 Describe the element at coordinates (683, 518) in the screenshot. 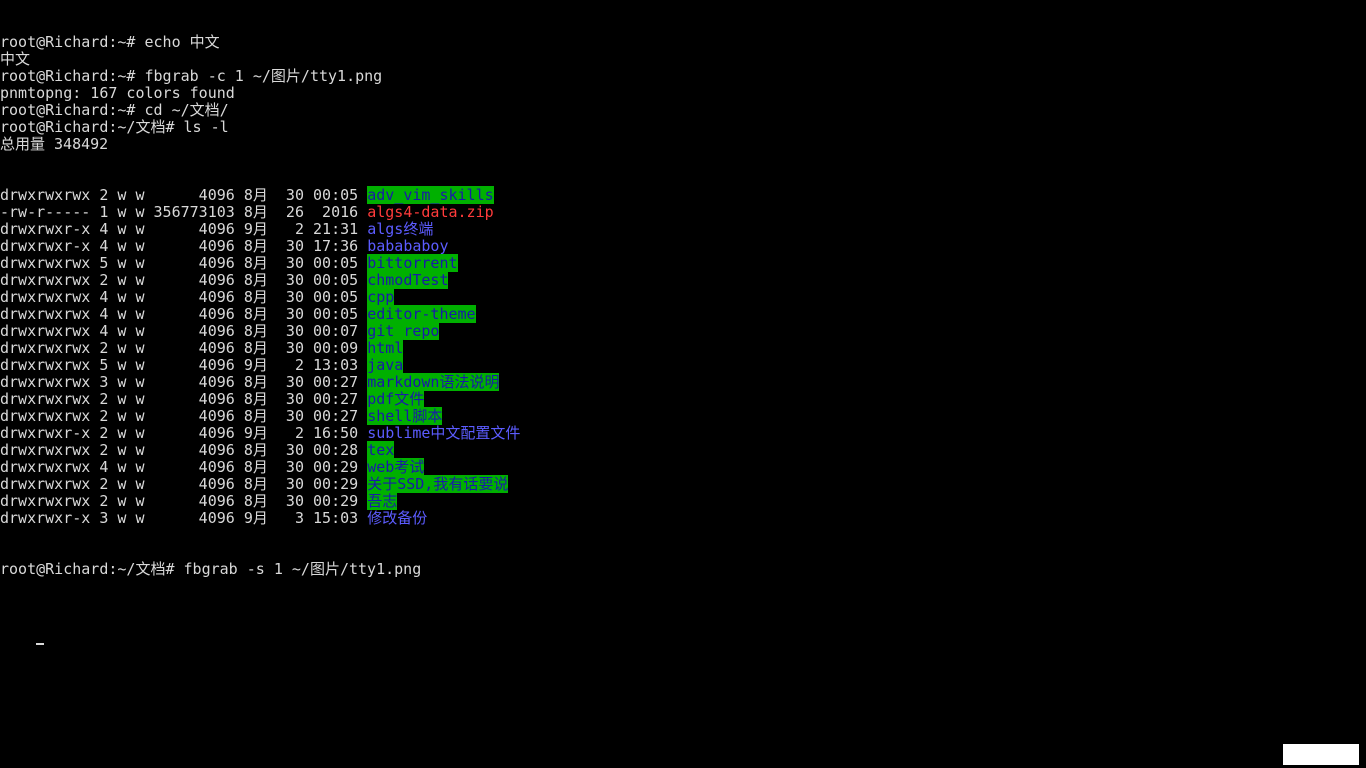

I see `listing-row: drwxrwxr-x 3 w w 4096 9月 3 15:03 修改备份` at that location.